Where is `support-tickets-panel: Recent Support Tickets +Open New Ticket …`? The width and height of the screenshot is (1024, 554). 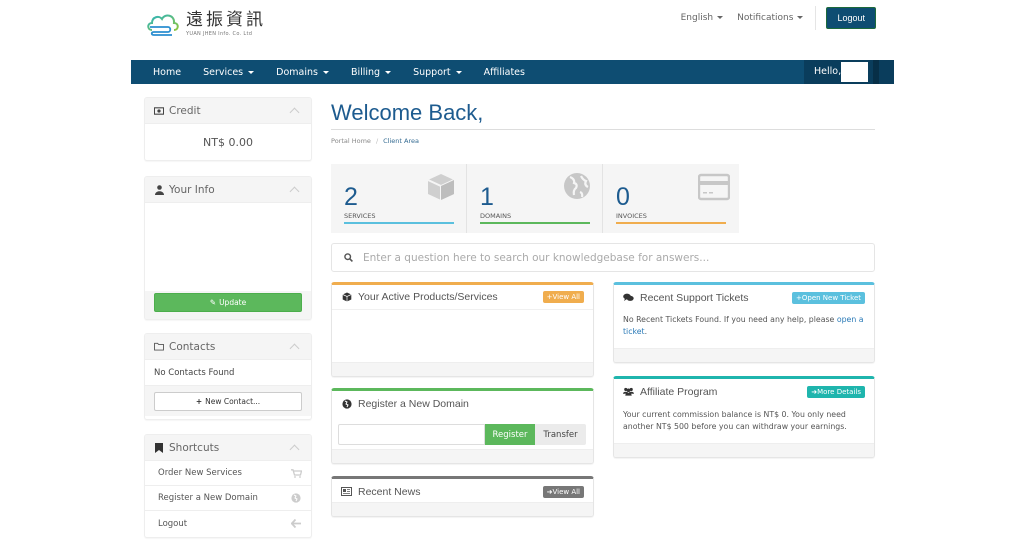
support-tickets-panel: Recent Support Tickets +Open New Ticket … is located at coordinates (744, 322).